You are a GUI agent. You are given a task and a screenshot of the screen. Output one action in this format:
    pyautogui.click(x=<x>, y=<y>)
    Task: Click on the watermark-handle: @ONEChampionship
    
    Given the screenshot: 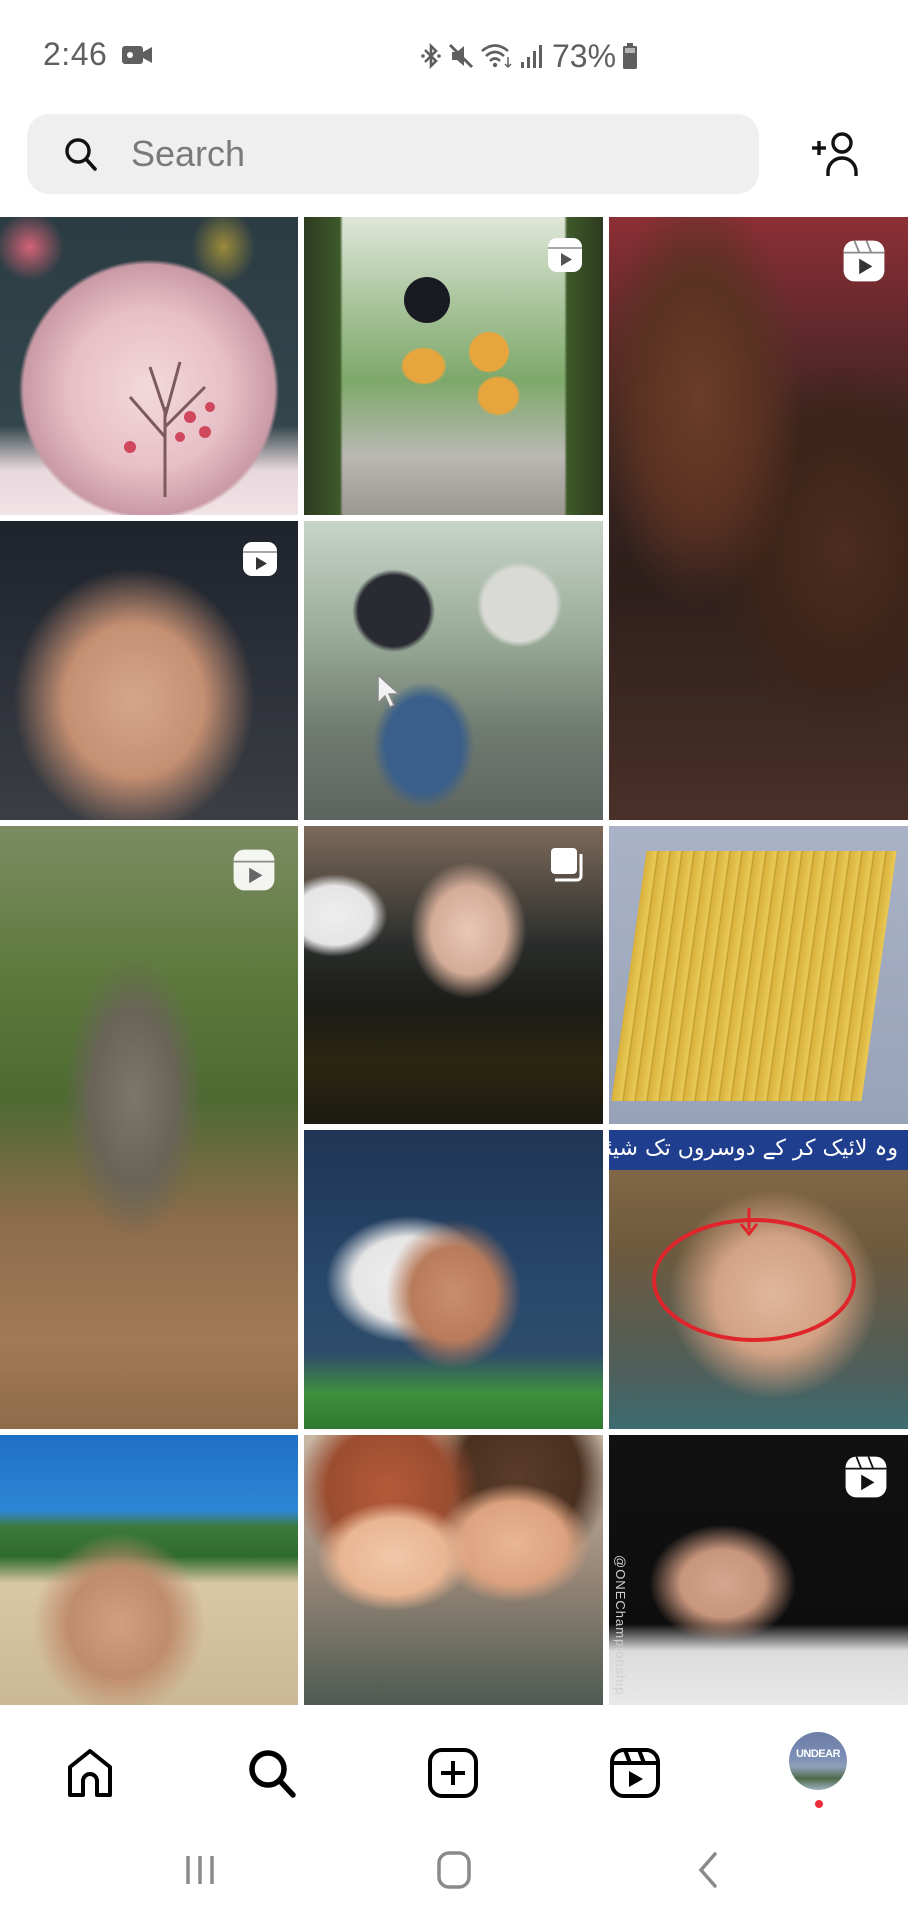 What is the action you would take?
    pyautogui.click(x=620, y=1625)
    